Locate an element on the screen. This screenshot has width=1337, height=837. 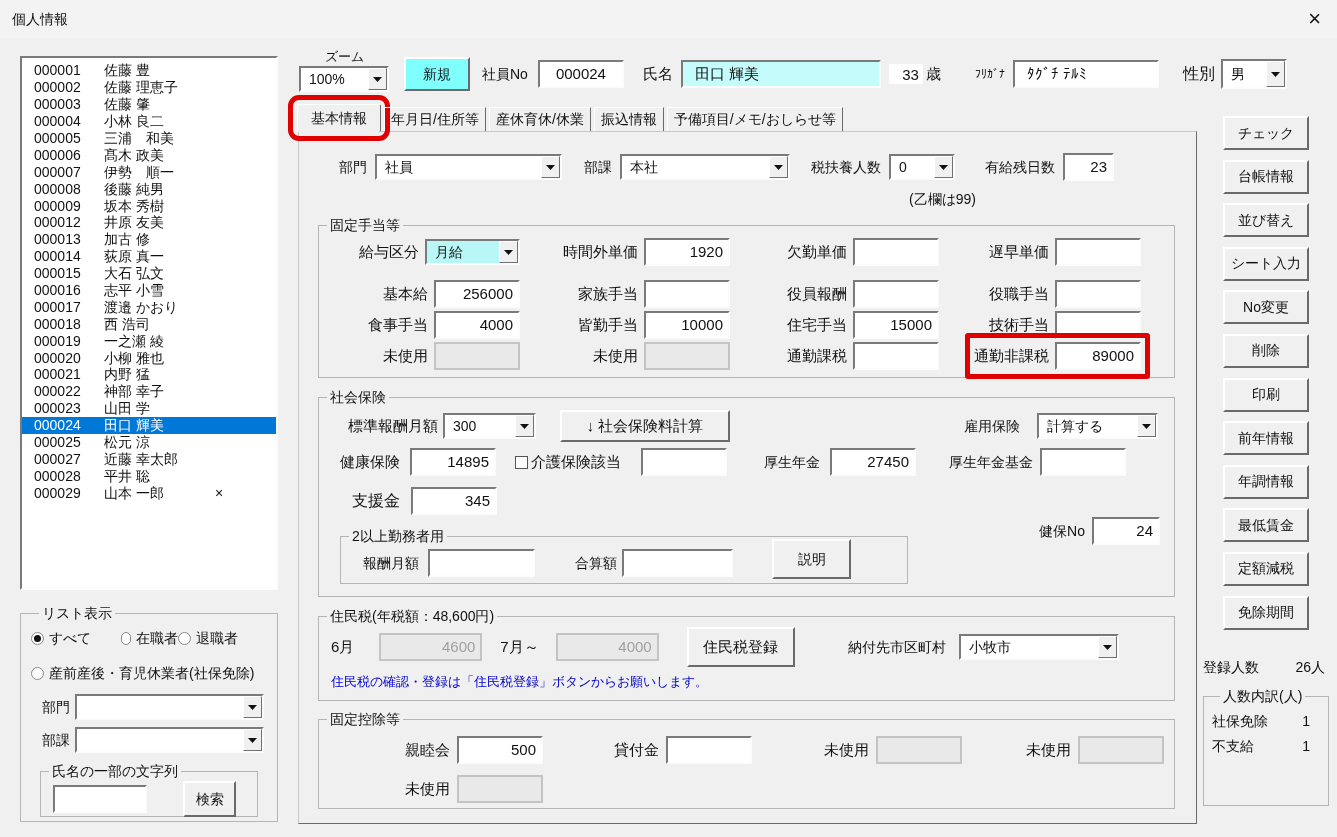
dropdown: 100% is located at coordinates (344, 79).